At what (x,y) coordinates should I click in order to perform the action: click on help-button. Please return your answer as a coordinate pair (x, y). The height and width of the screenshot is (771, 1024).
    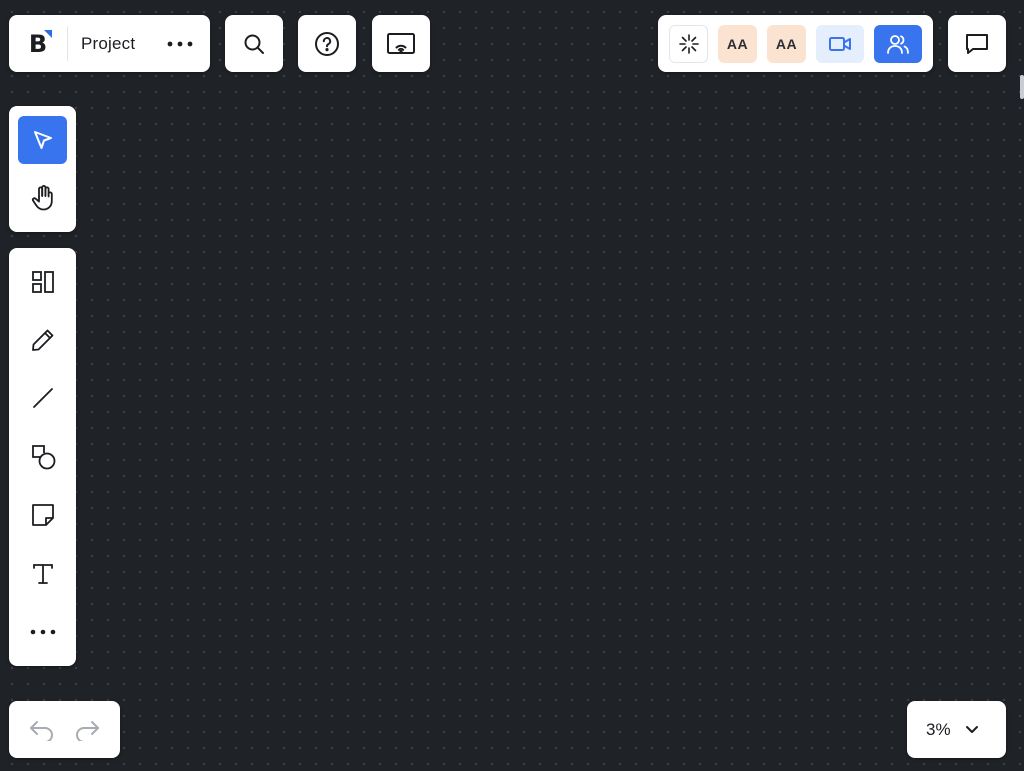
    Looking at the image, I should click on (327, 43).